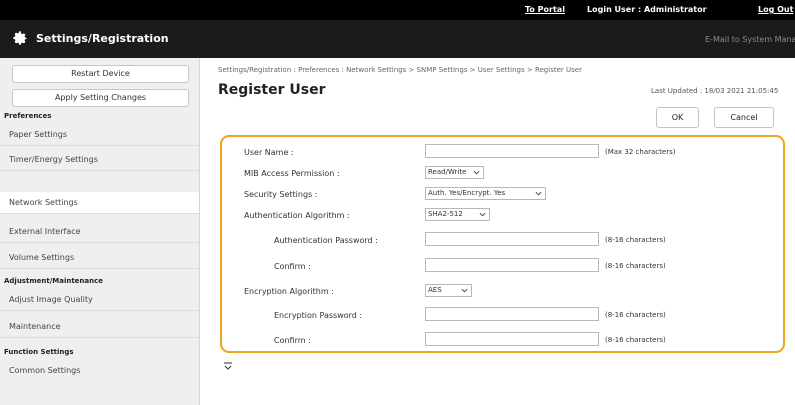  I want to click on apply-setting-changes-button: Apply Setting Changes, so click(100, 98).